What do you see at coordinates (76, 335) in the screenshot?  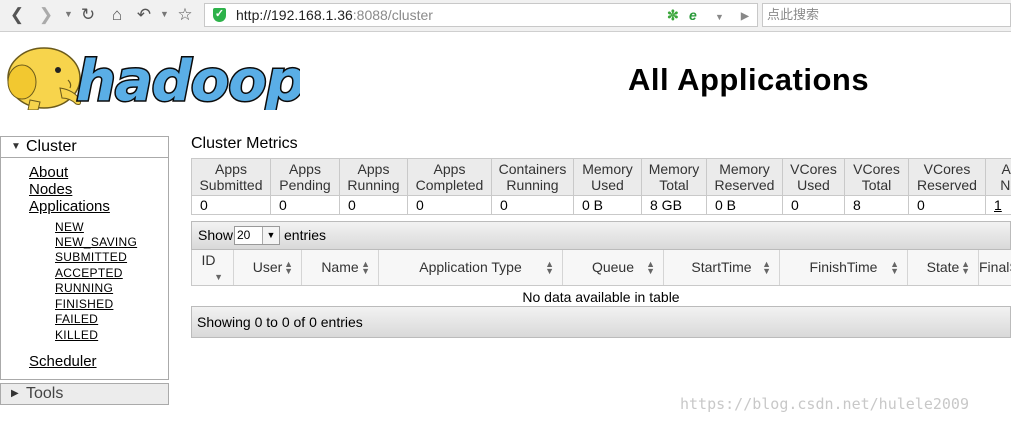 I see `nav-state-killed: KILLED` at bounding box center [76, 335].